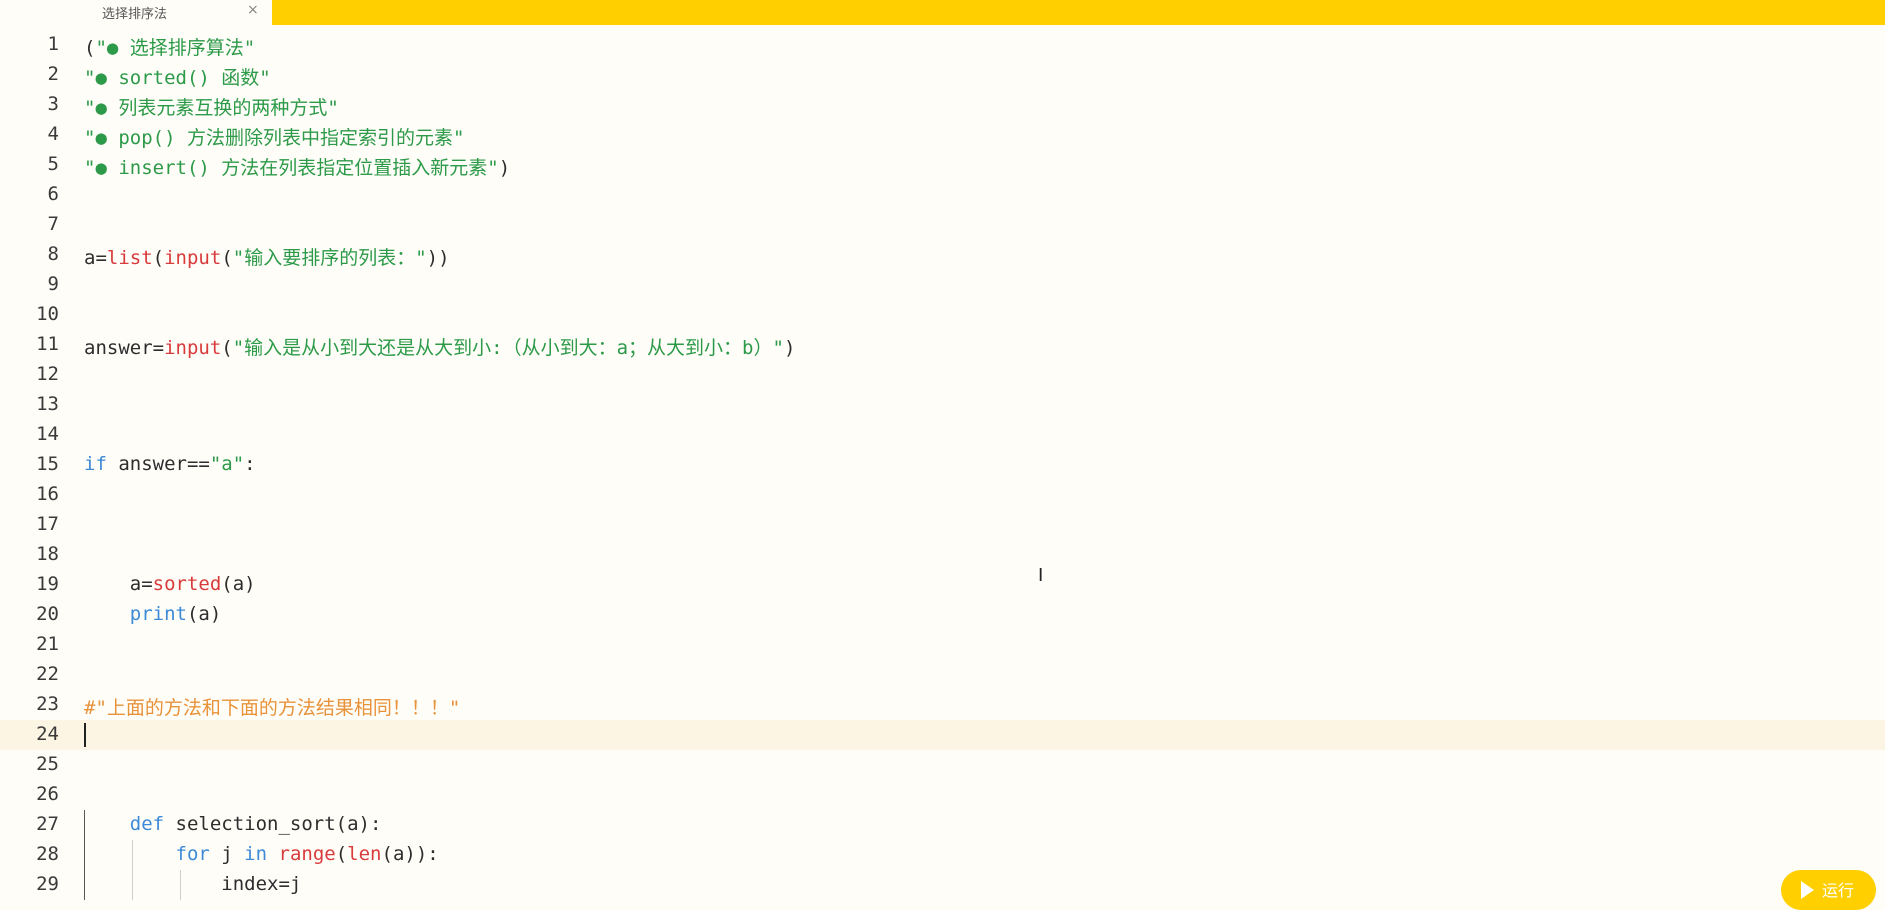 This screenshot has height=910, width=1885. I want to click on line-number: 13, so click(47, 404).